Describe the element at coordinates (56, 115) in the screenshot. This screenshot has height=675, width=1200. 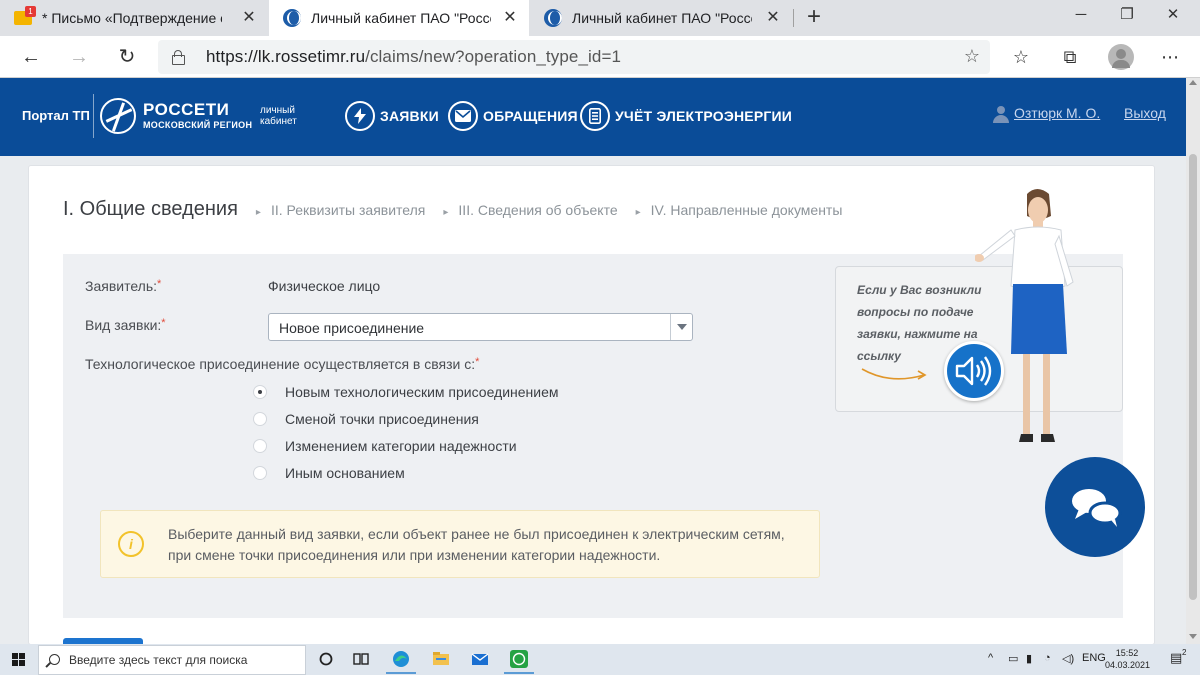
I see `portal-tp-link: Портал ТП` at that location.